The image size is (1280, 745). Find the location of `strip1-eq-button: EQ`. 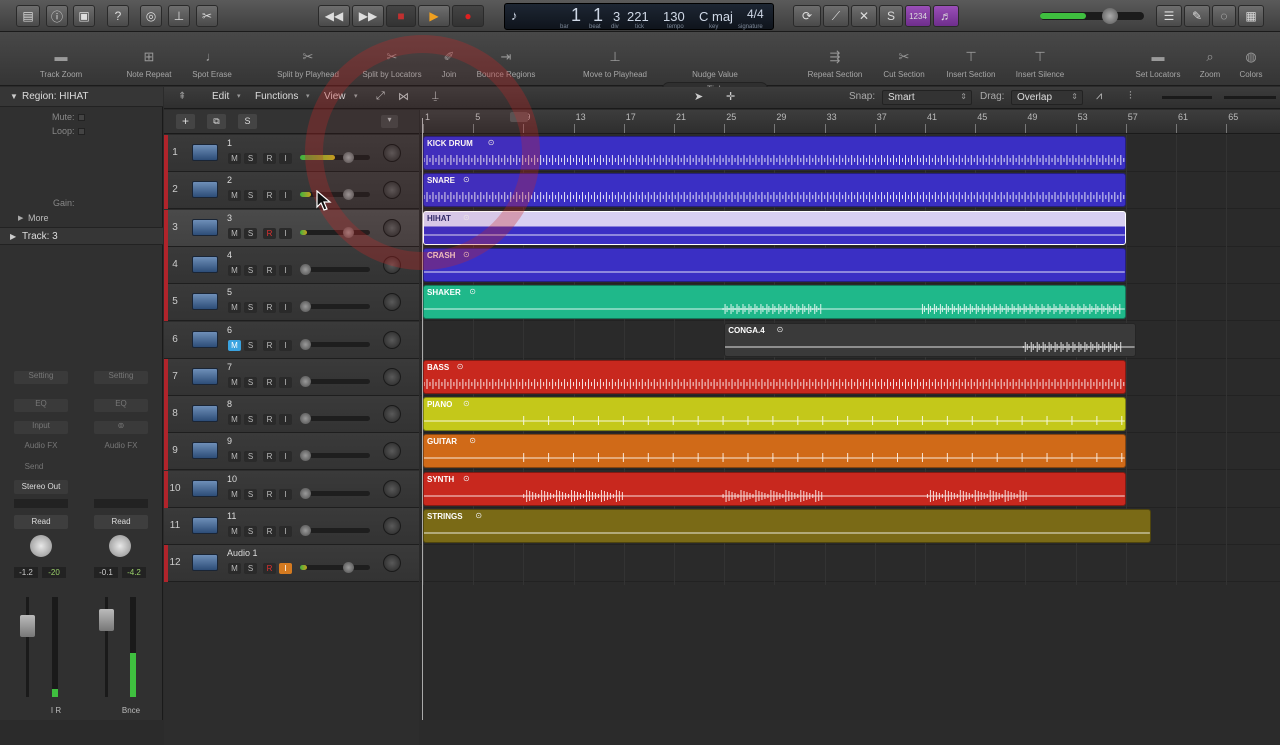

strip1-eq-button: EQ is located at coordinates (41, 405).